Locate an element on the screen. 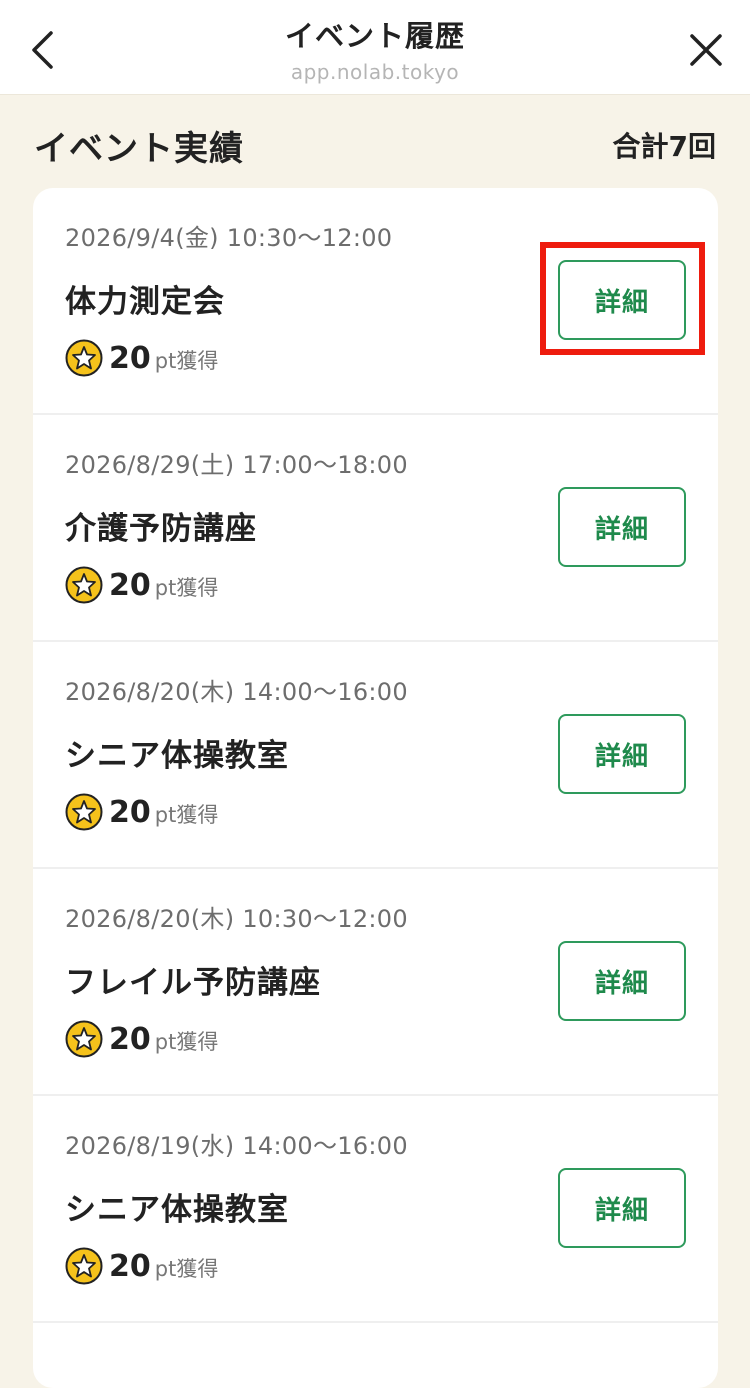 This screenshot has height=1388, width=750. event-name: 介護予防講座 is located at coordinates (161, 529).